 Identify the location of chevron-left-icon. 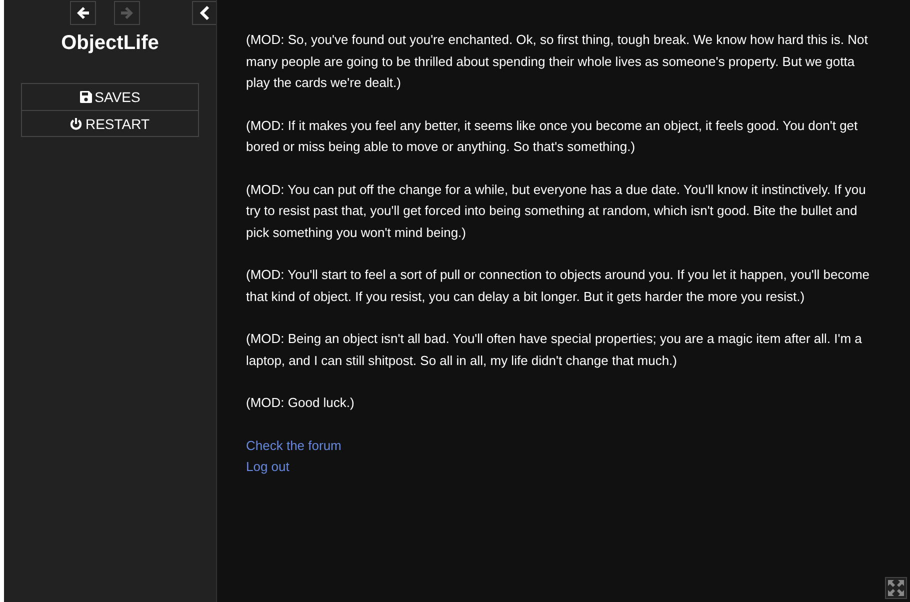
(205, 13).